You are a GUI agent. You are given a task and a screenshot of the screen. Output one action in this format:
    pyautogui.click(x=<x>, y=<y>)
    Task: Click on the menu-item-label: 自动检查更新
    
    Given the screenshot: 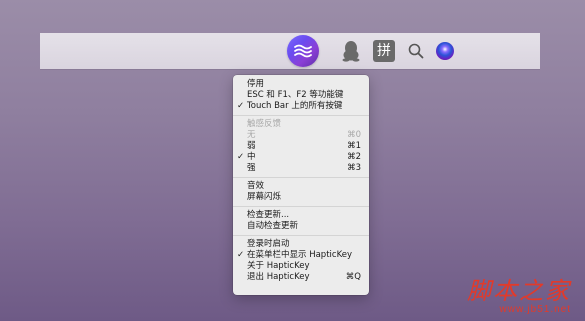 What is the action you would take?
    pyautogui.click(x=273, y=226)
    